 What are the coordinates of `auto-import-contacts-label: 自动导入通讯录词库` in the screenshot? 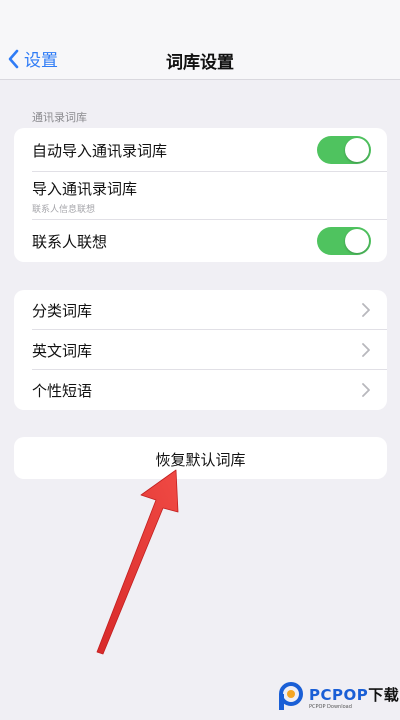 It's located at (100, 150).